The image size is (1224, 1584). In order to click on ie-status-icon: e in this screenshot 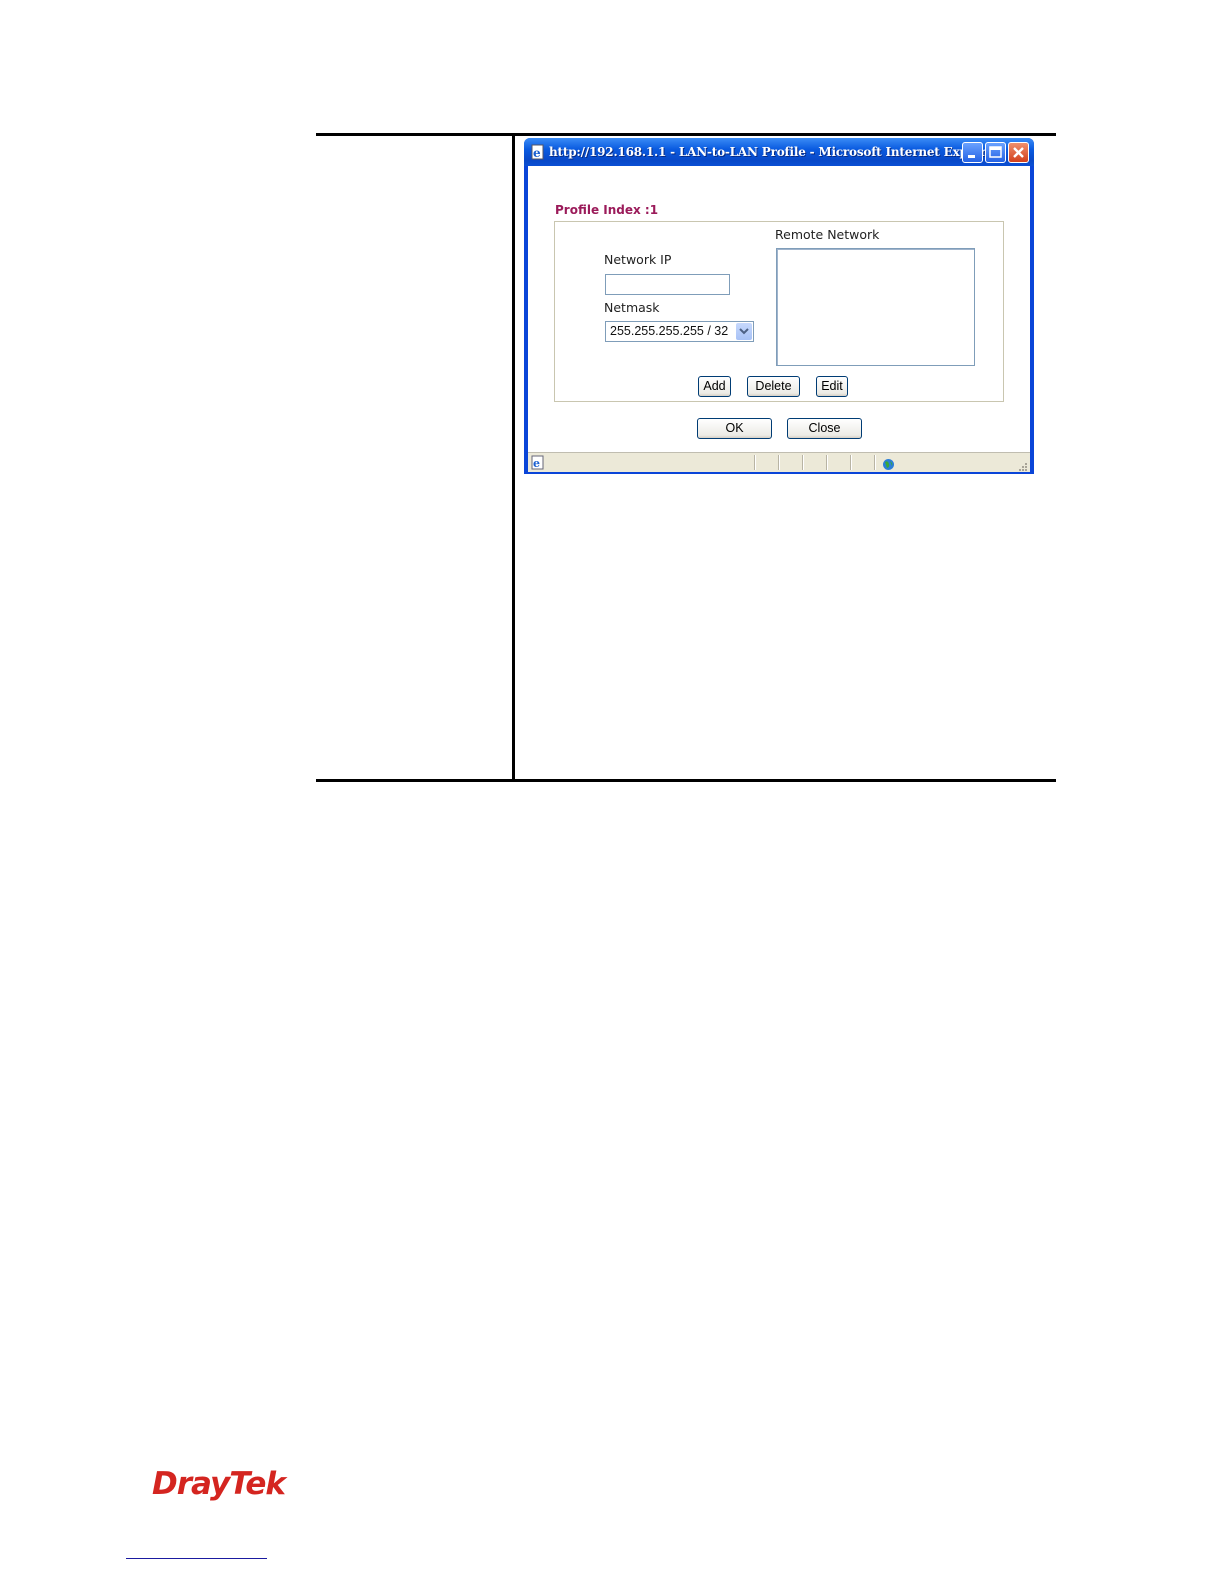, I will do `click(538, 464)`.